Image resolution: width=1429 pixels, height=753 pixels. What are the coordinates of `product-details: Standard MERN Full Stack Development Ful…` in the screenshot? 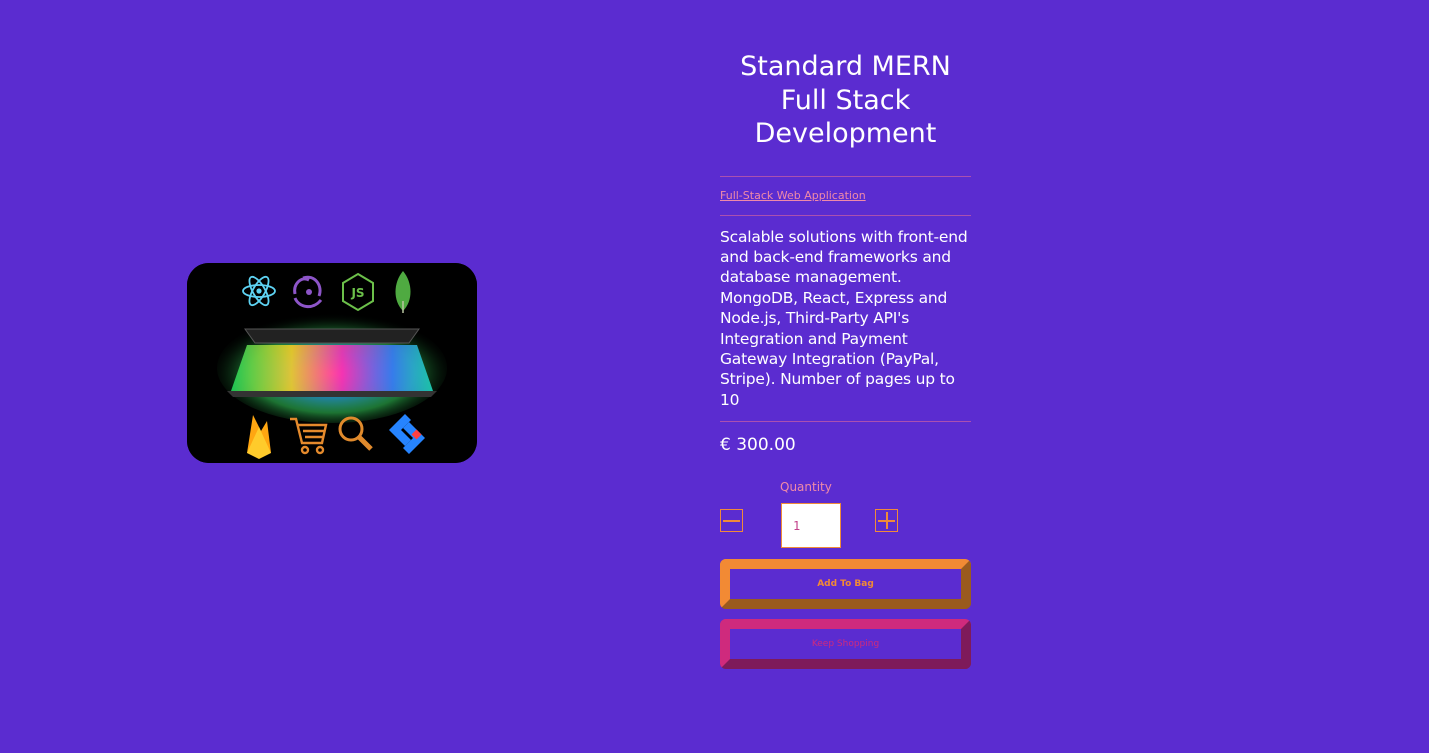 It's located at (845, 360).